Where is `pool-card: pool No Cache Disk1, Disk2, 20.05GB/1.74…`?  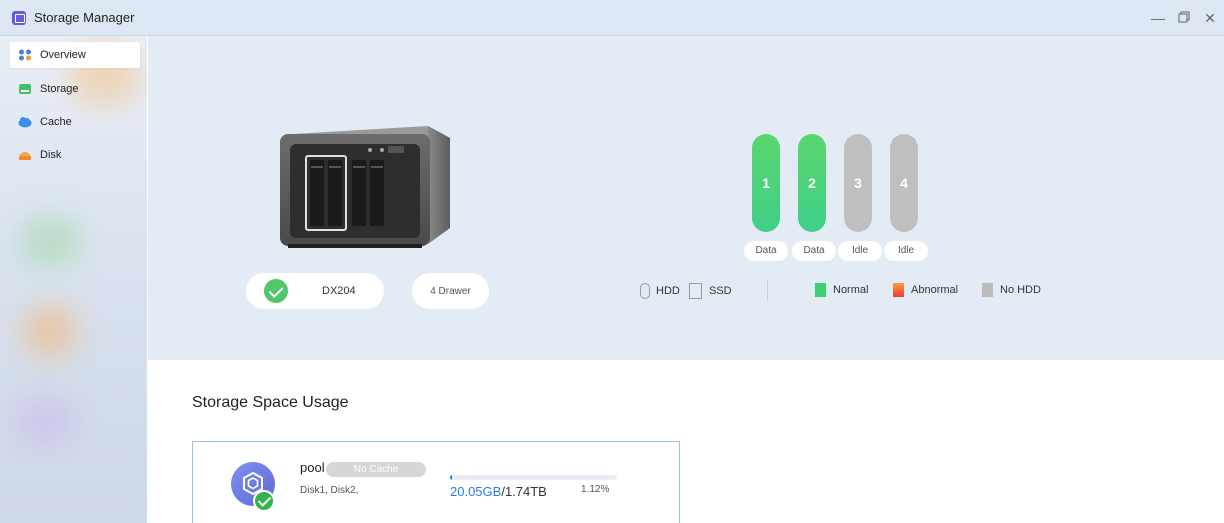 pool-card: pool No Cache Disk1, Disk2, 20.05GB/1.74… is located at coordinates (436, 482).